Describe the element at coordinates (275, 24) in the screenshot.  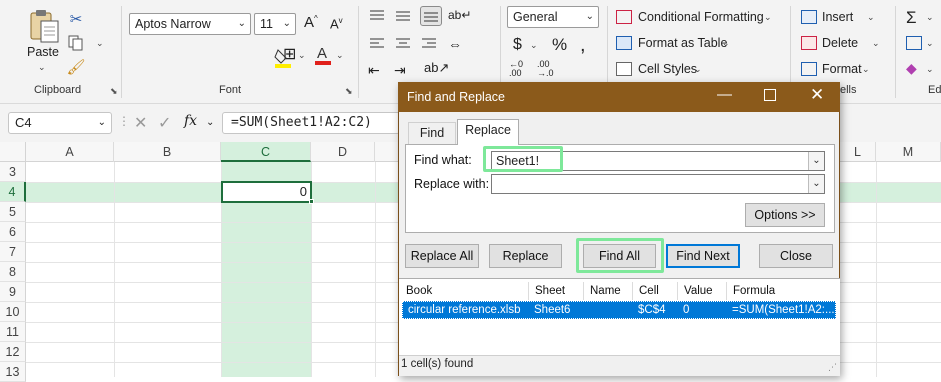
I see `font-size-combo: 11 ⌄` at that location.